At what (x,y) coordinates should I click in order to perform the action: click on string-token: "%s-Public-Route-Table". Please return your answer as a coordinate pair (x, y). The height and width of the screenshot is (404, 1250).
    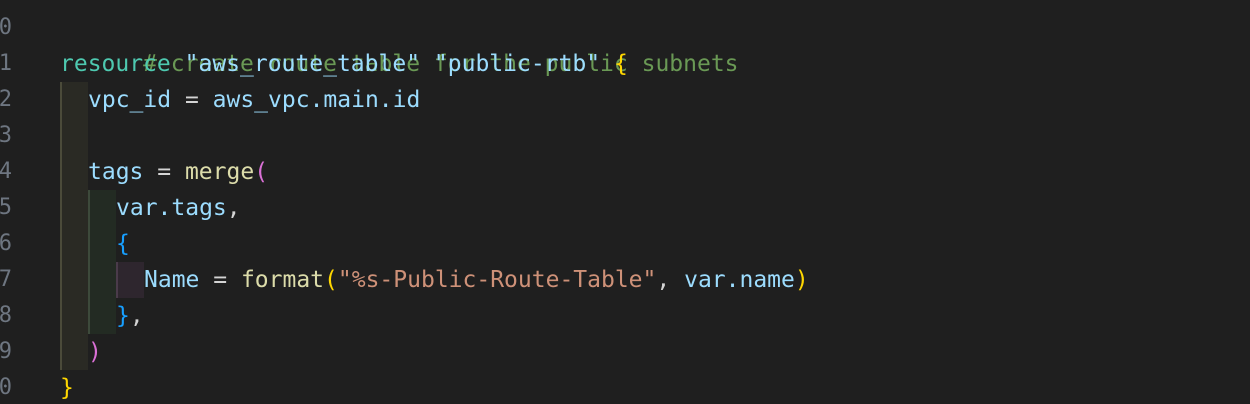
    Looking at the image, I should click on (497, 280).